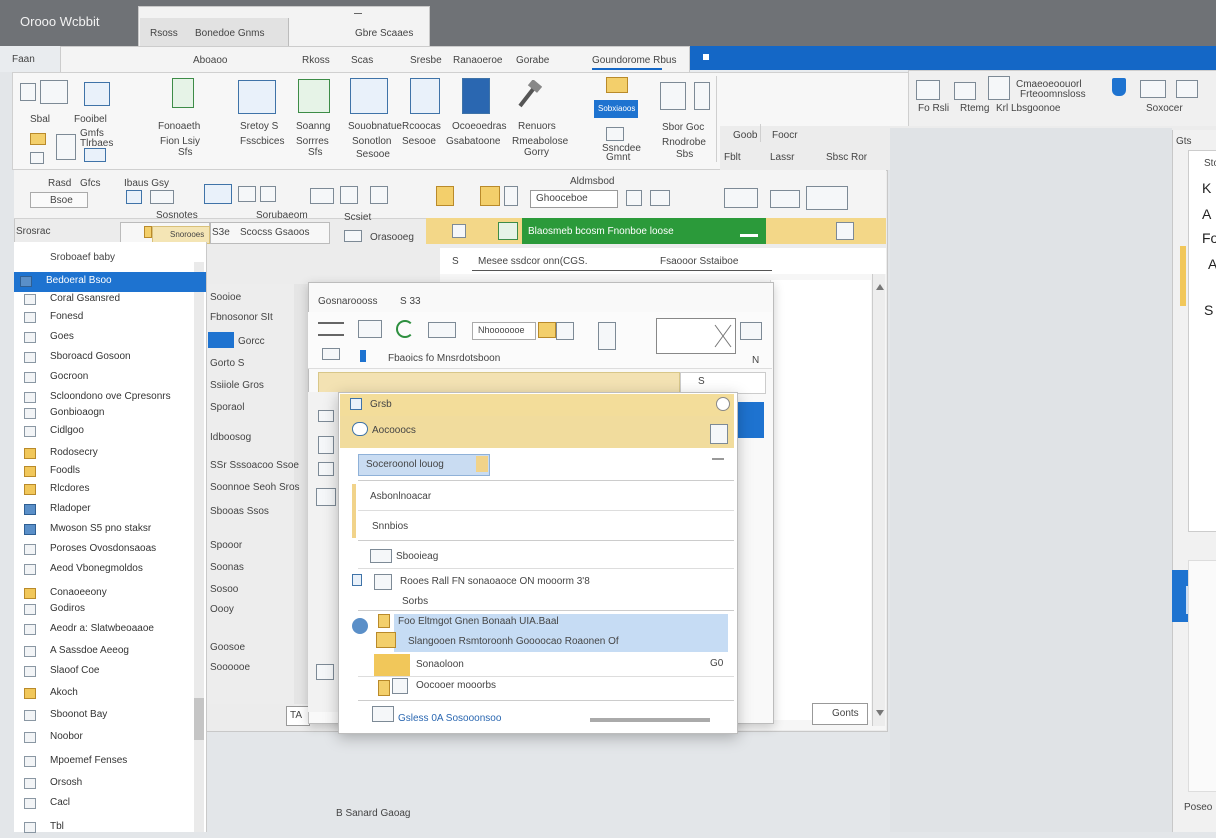 The image size is (1216, 838). Describe the element at coordinates (254, 465) in the screenshot. I see `middle-panel-item: SSr Sssoacoo Ssoe` at that location.